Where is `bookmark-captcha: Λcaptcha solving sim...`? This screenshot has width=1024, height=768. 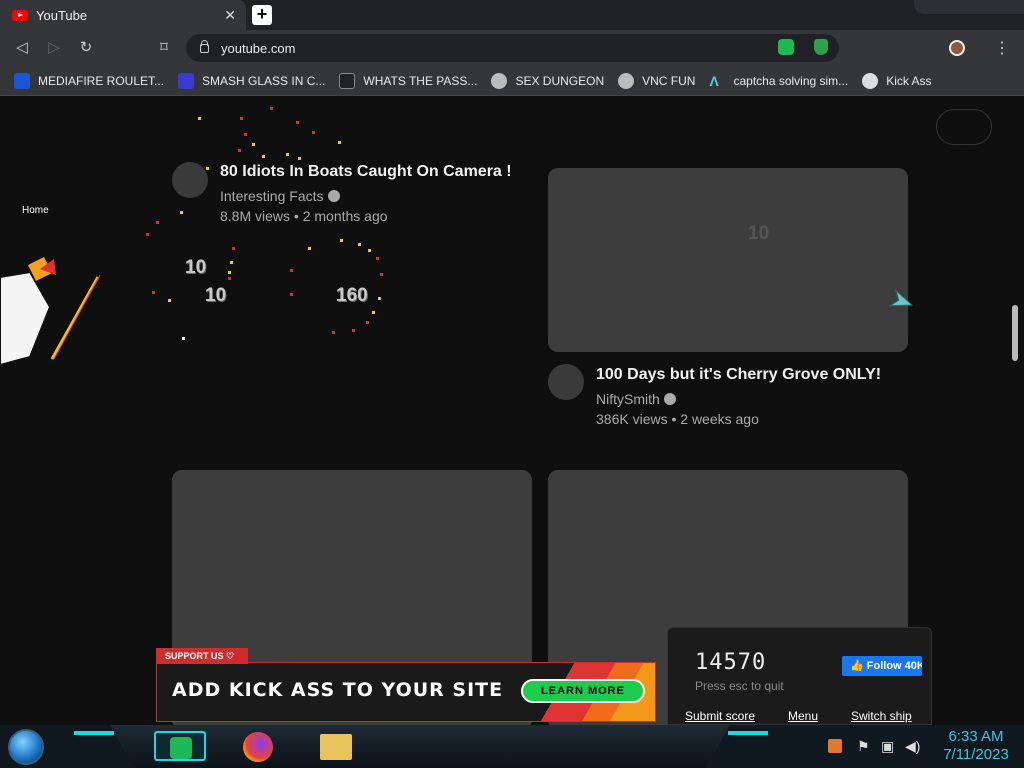
bookmark-captcha: Λcaptcha solving sim... is located at coordinates (778, 81).